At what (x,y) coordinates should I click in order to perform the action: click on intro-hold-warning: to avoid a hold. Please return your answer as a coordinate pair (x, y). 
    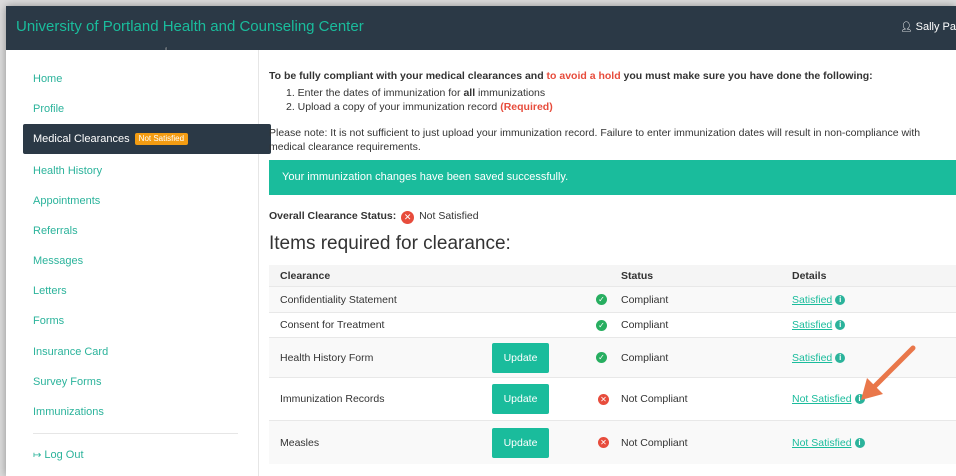
    Looking at the image, I should click on (583, 76).